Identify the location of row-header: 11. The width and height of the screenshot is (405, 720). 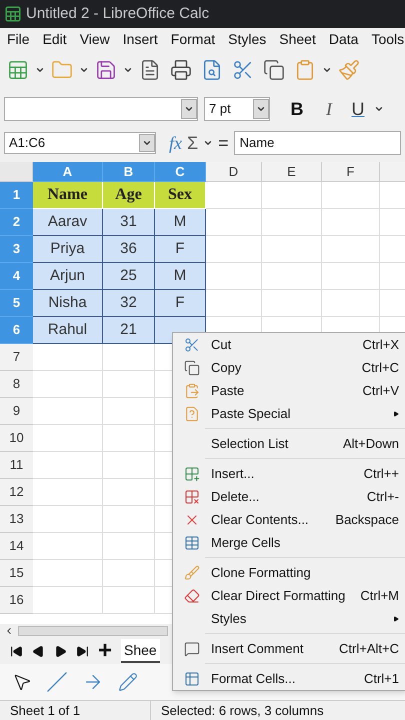
(16, 465).